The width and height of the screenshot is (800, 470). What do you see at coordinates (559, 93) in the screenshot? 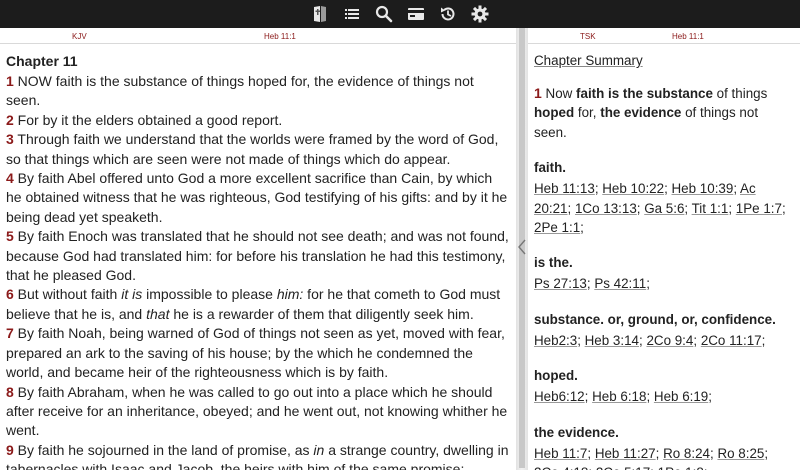
I see `verse-text: Now` at bounding box center [559, 93].